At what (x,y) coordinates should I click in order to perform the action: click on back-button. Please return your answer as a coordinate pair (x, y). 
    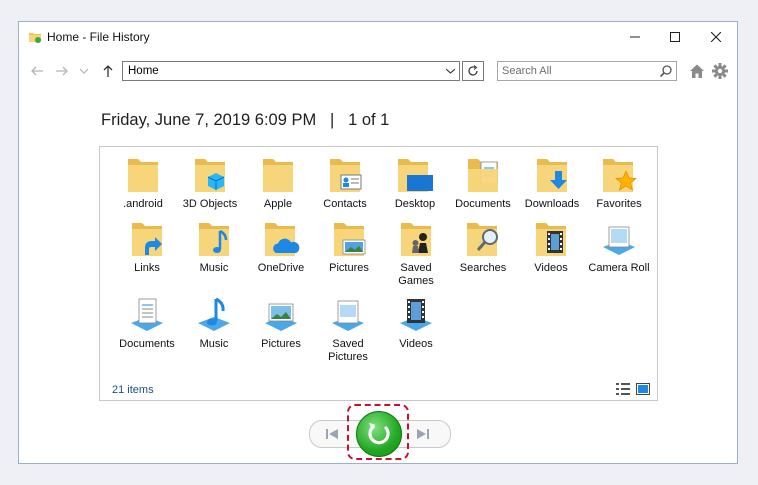
    Looking at the image, I should click on (37, 71).